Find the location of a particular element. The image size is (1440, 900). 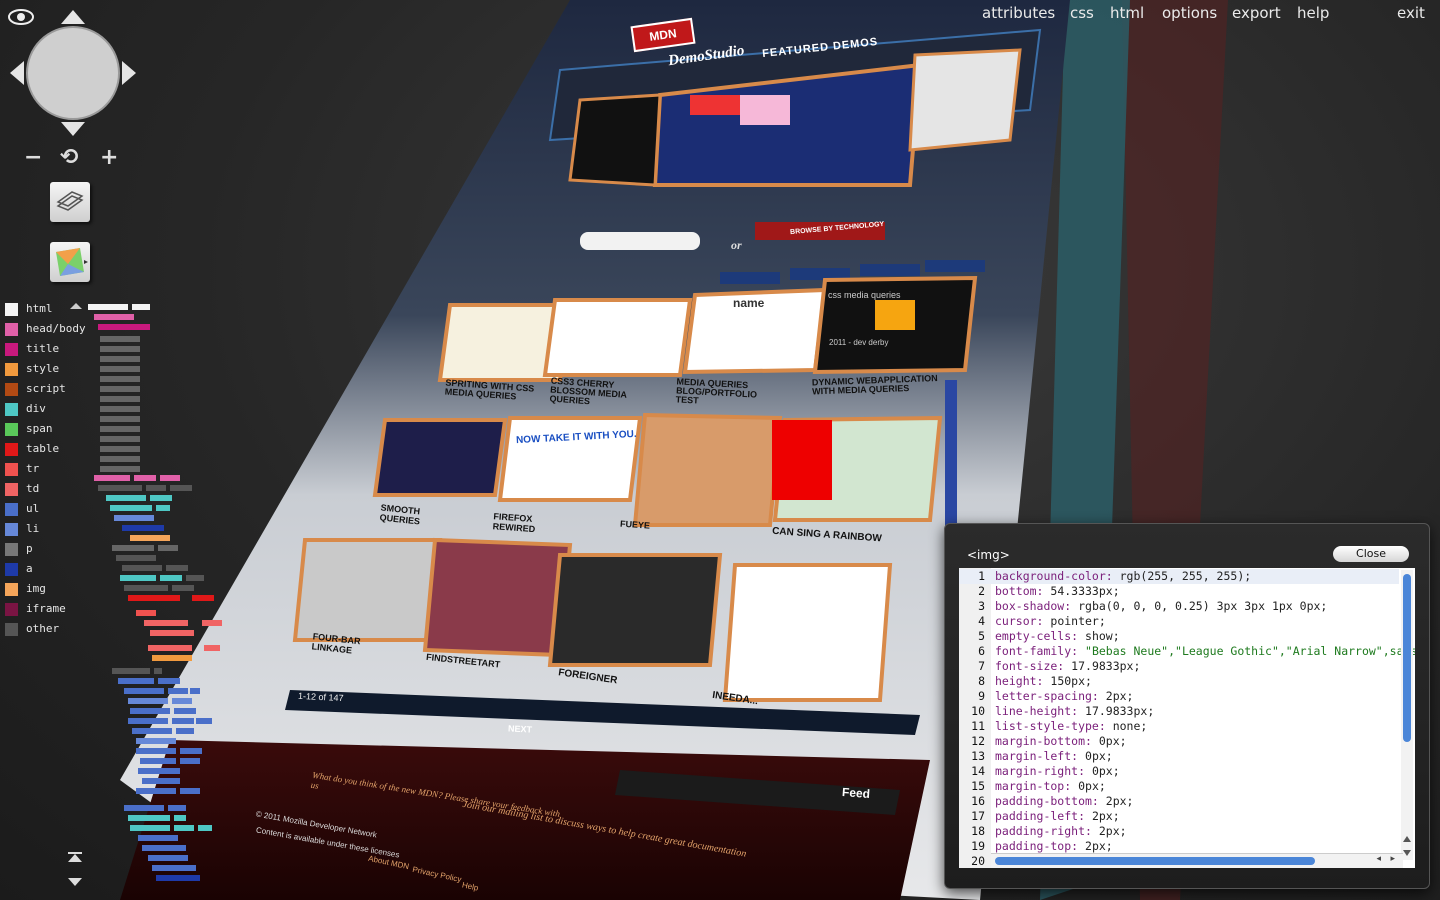

code-line: 17 padding-left: 2px; is located at coordinates (1179, 816).